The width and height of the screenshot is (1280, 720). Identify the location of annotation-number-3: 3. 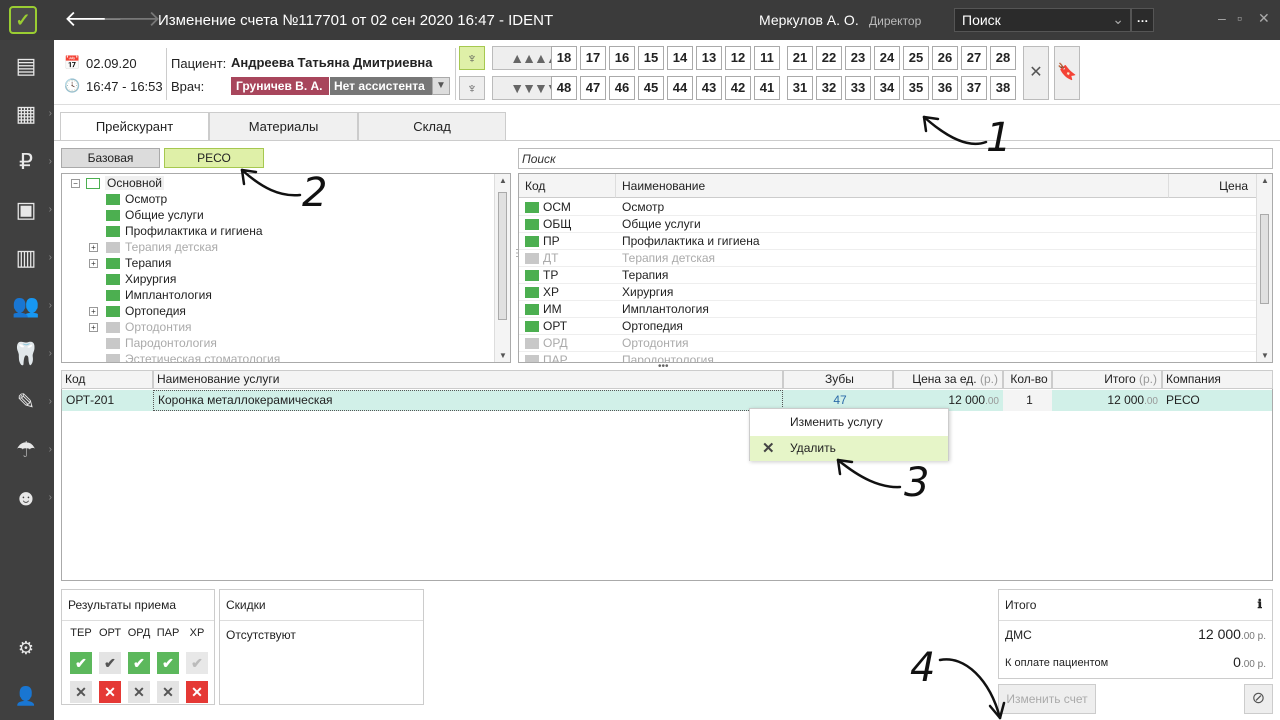
(917, 483).